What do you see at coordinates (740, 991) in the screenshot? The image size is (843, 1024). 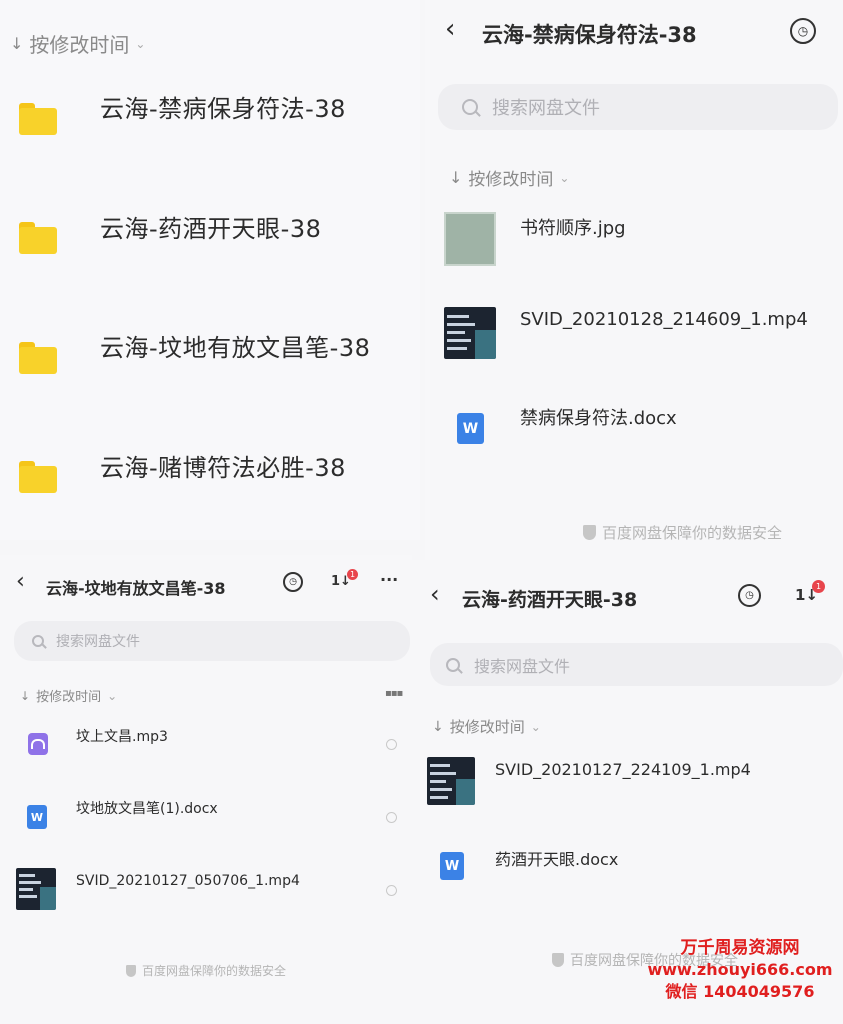 I see `watermark-line3: 微信 1404049576` at bounding box center [740, 991].